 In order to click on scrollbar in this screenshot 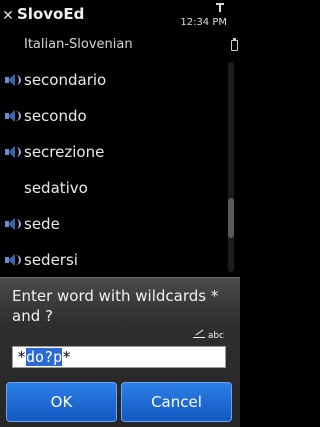, I will do `click(231, 167)`.